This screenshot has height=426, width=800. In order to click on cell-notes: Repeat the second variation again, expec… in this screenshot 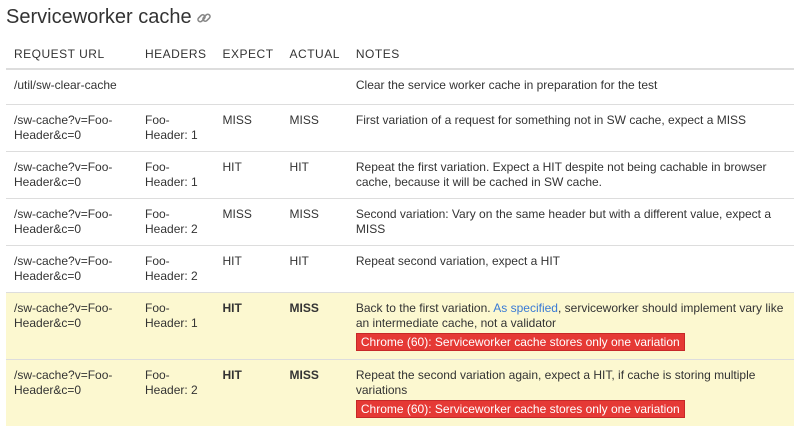, I will do `click(571, 393)`.